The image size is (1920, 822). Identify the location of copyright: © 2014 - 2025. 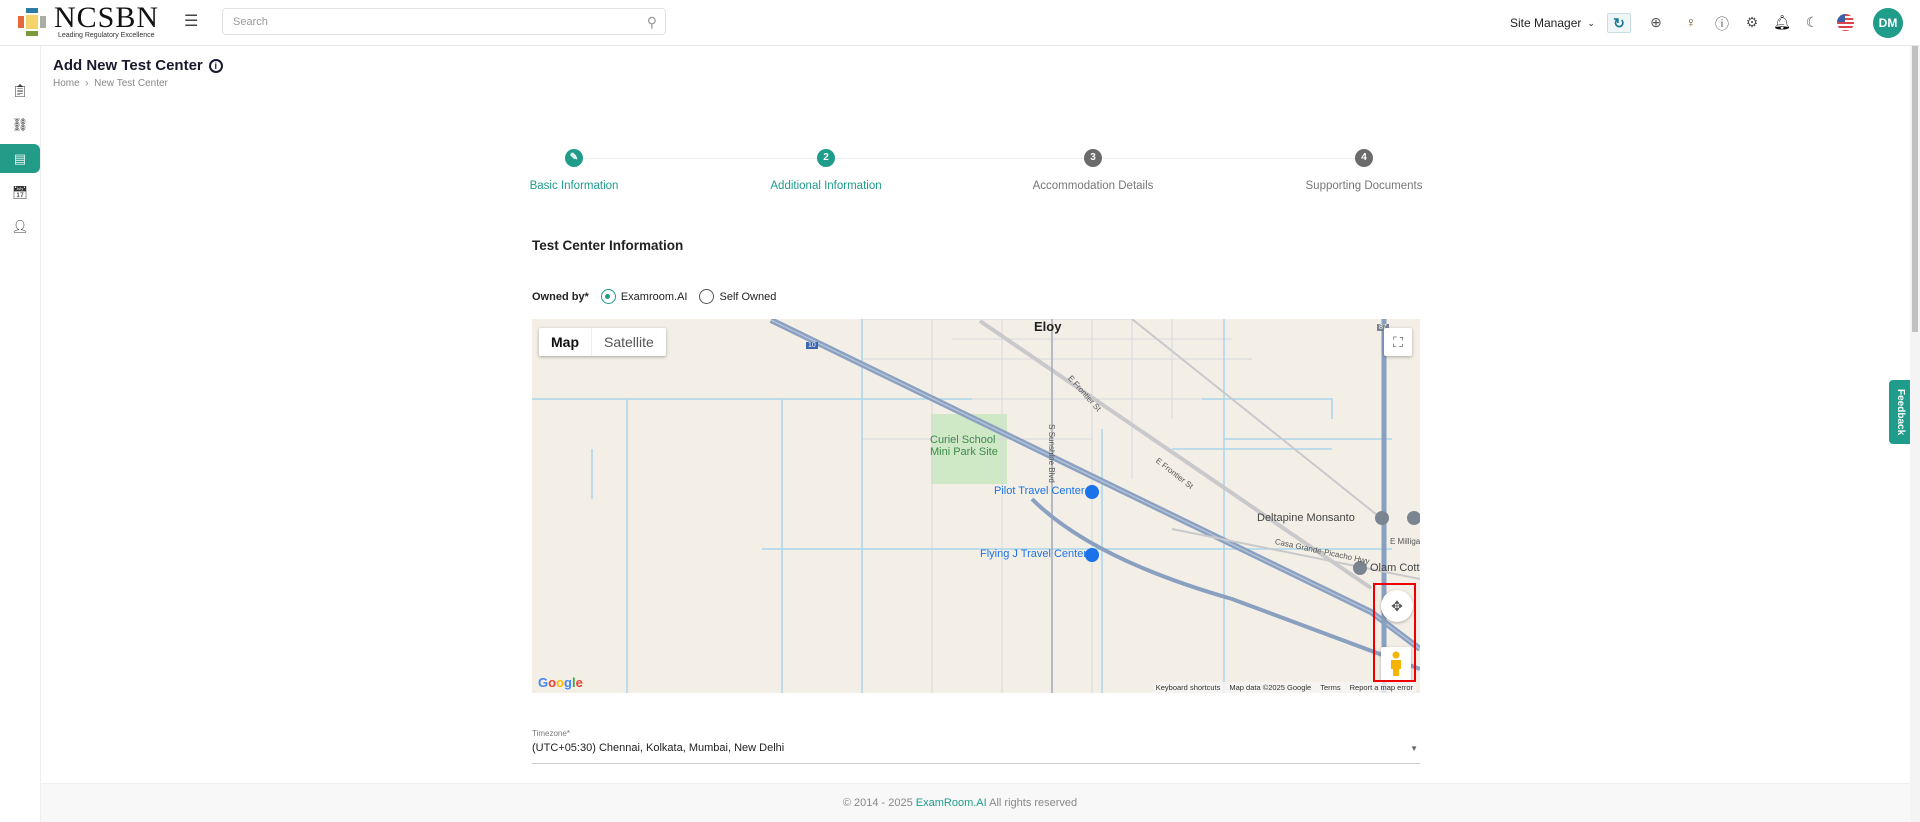
(879, 803).